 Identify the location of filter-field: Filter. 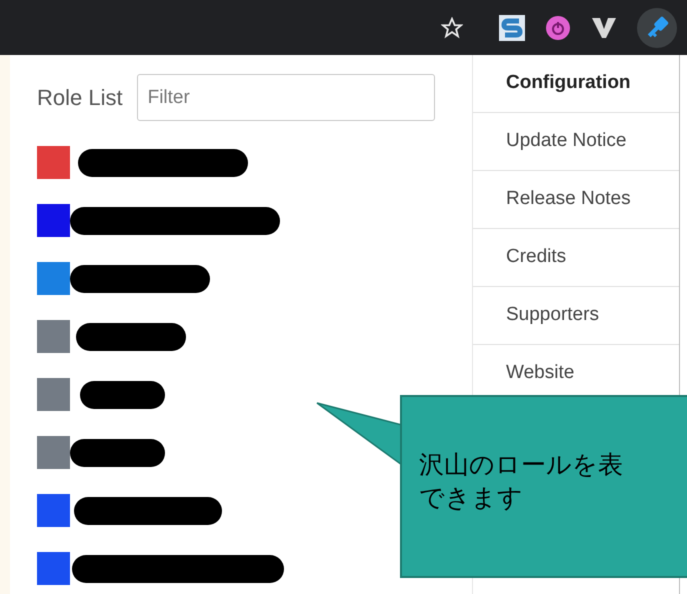
(285, 97).